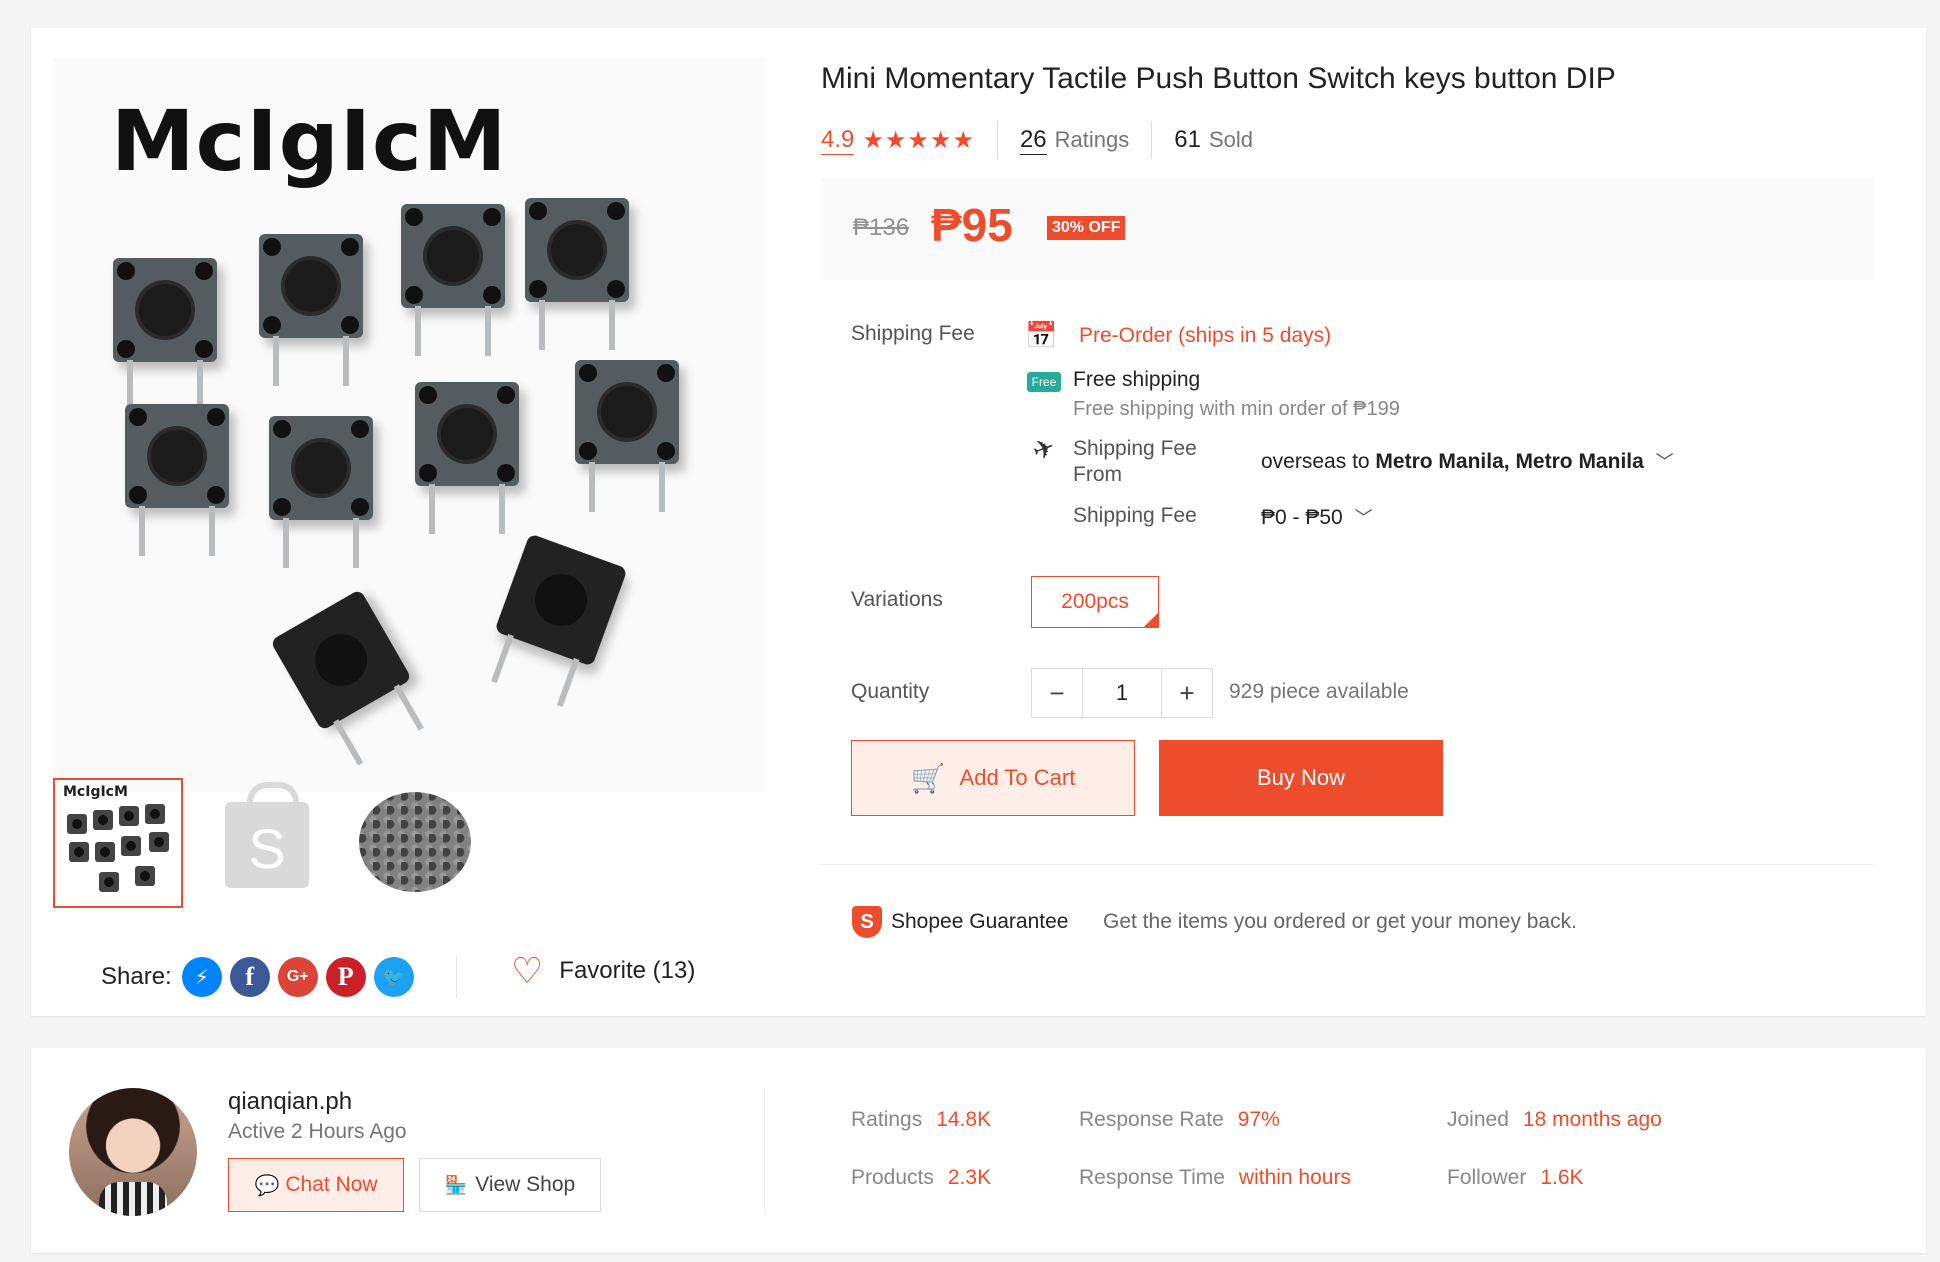 This screenshot has width=1940, height=1262. I want to click on quantity-minus-button: −, so click(1057, 693).